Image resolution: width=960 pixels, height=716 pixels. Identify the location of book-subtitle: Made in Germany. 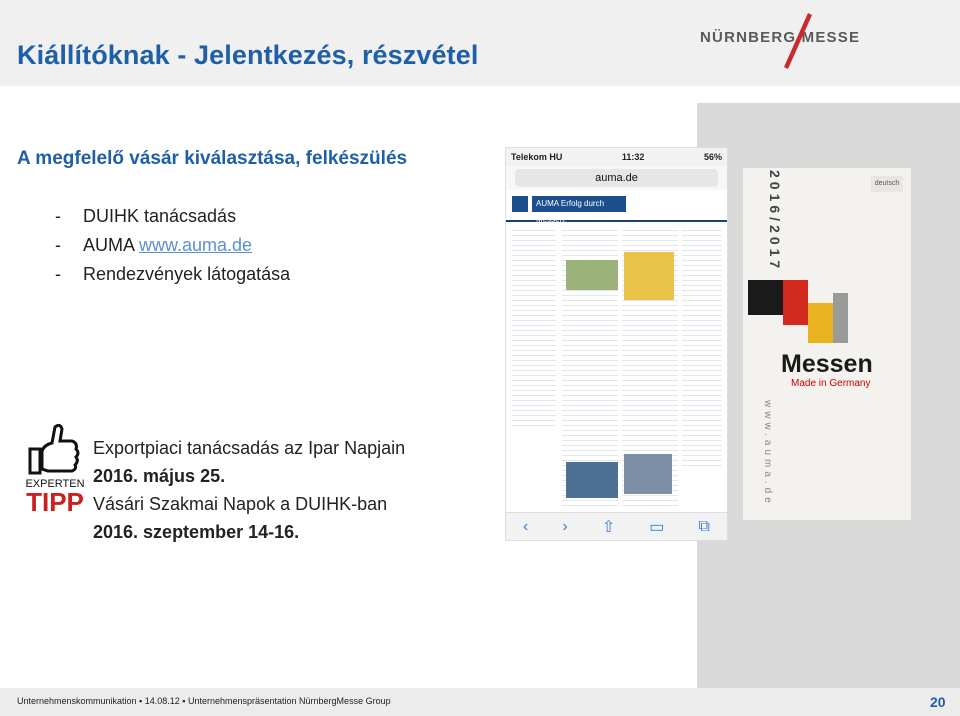
(831, 383).